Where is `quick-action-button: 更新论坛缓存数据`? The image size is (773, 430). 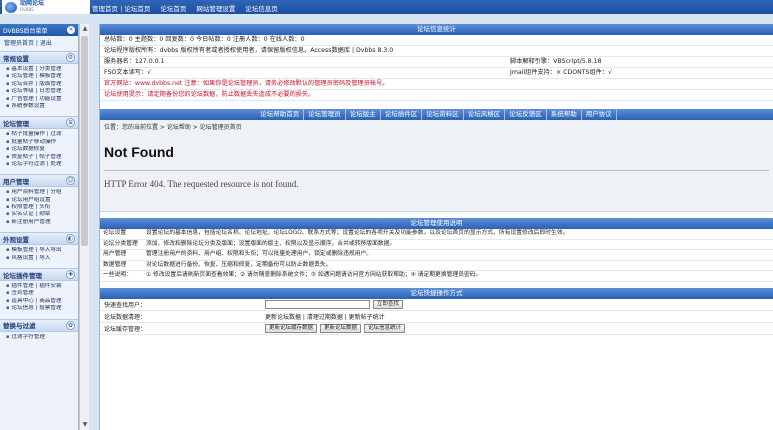 quick-action-button: 更新论坛缓存数据 is located at coordinates (291, 328).